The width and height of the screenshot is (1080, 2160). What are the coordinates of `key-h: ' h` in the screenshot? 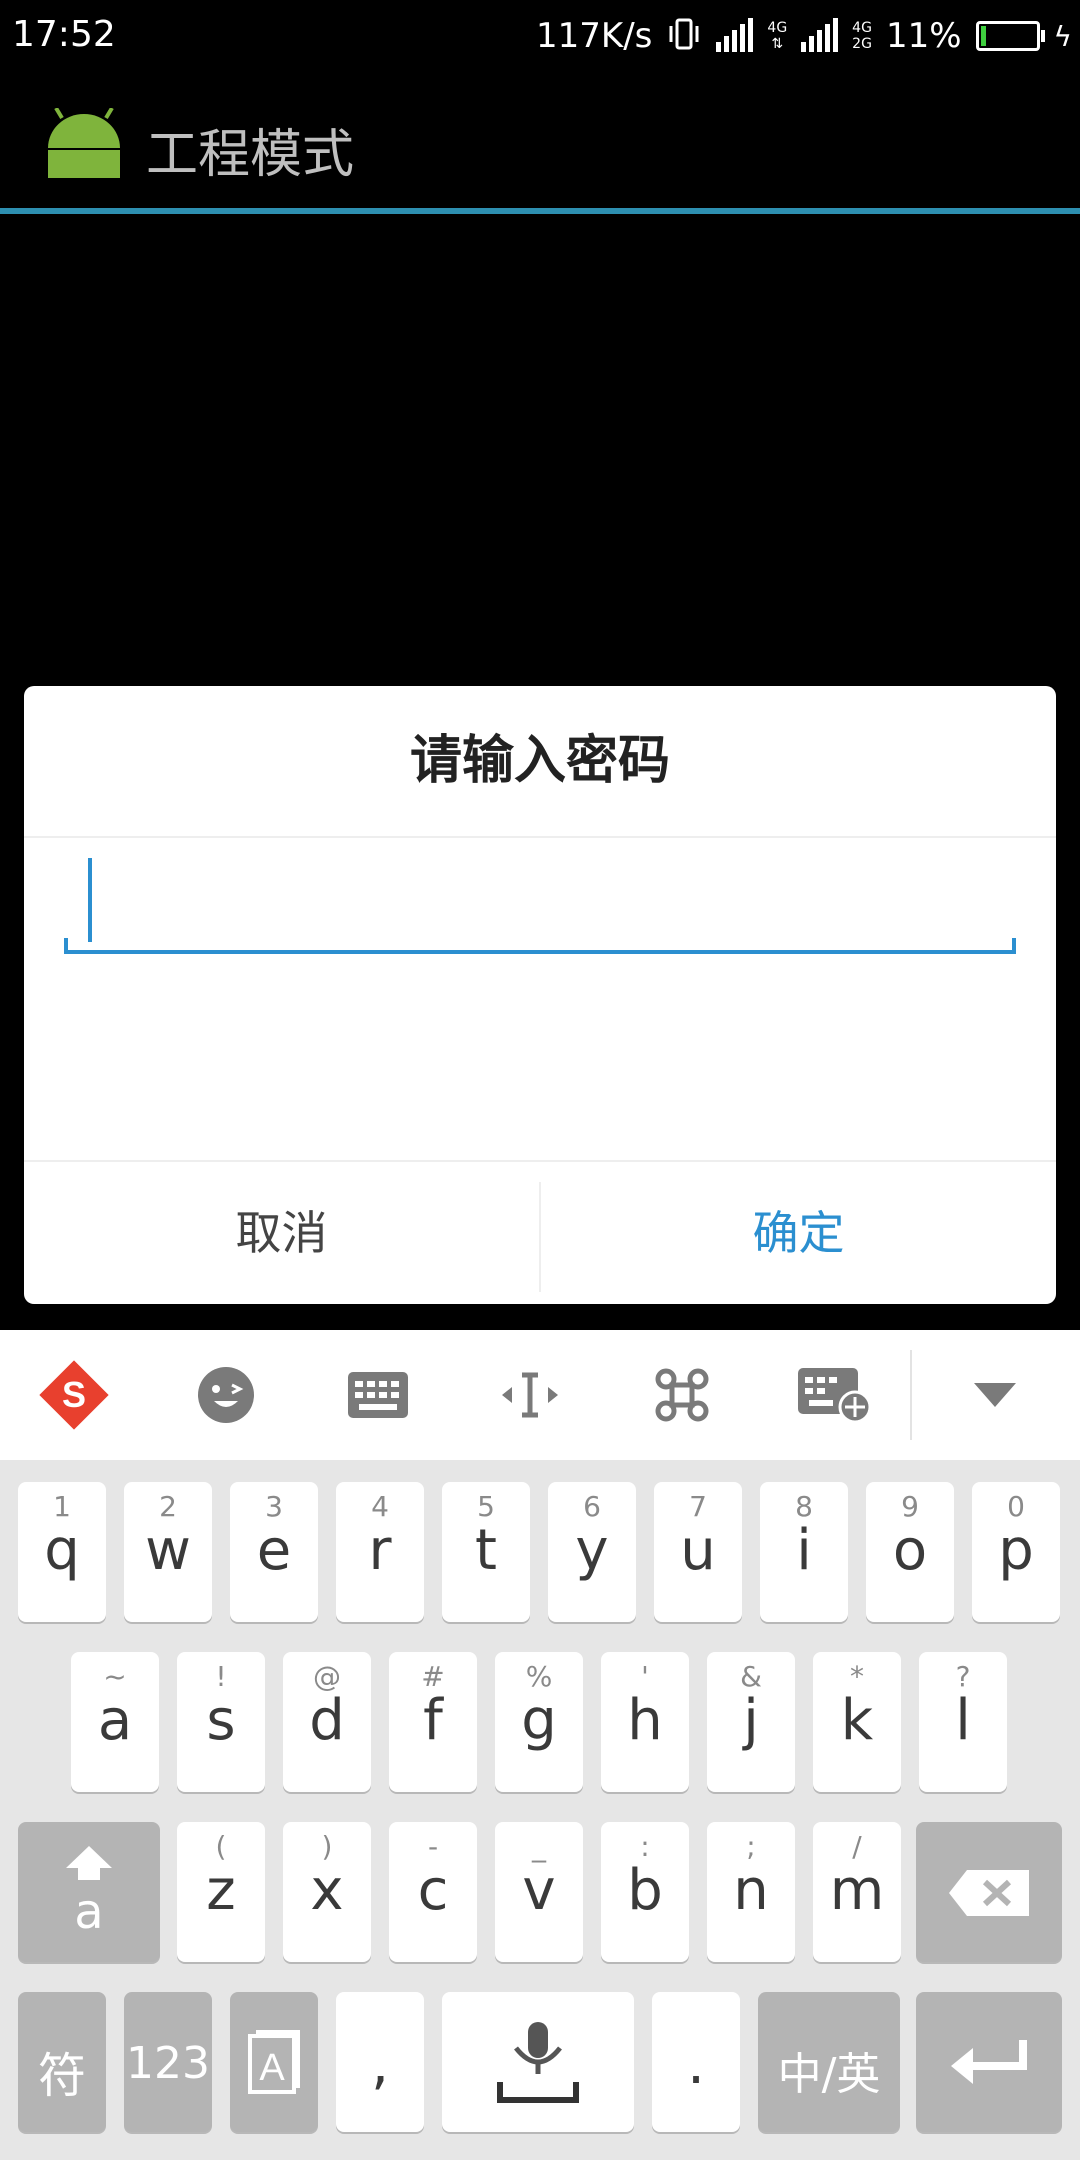 It's located at (645, 1722).